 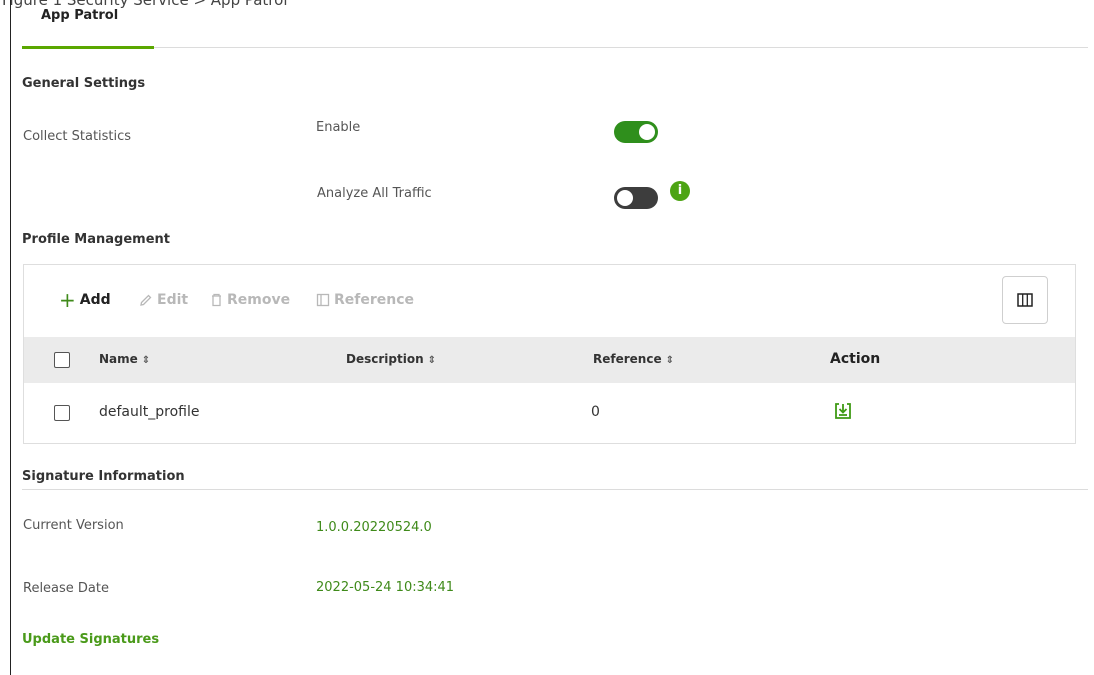 I want to click on update-signatures-link: Update Signatures, so click(x=90, y=639).